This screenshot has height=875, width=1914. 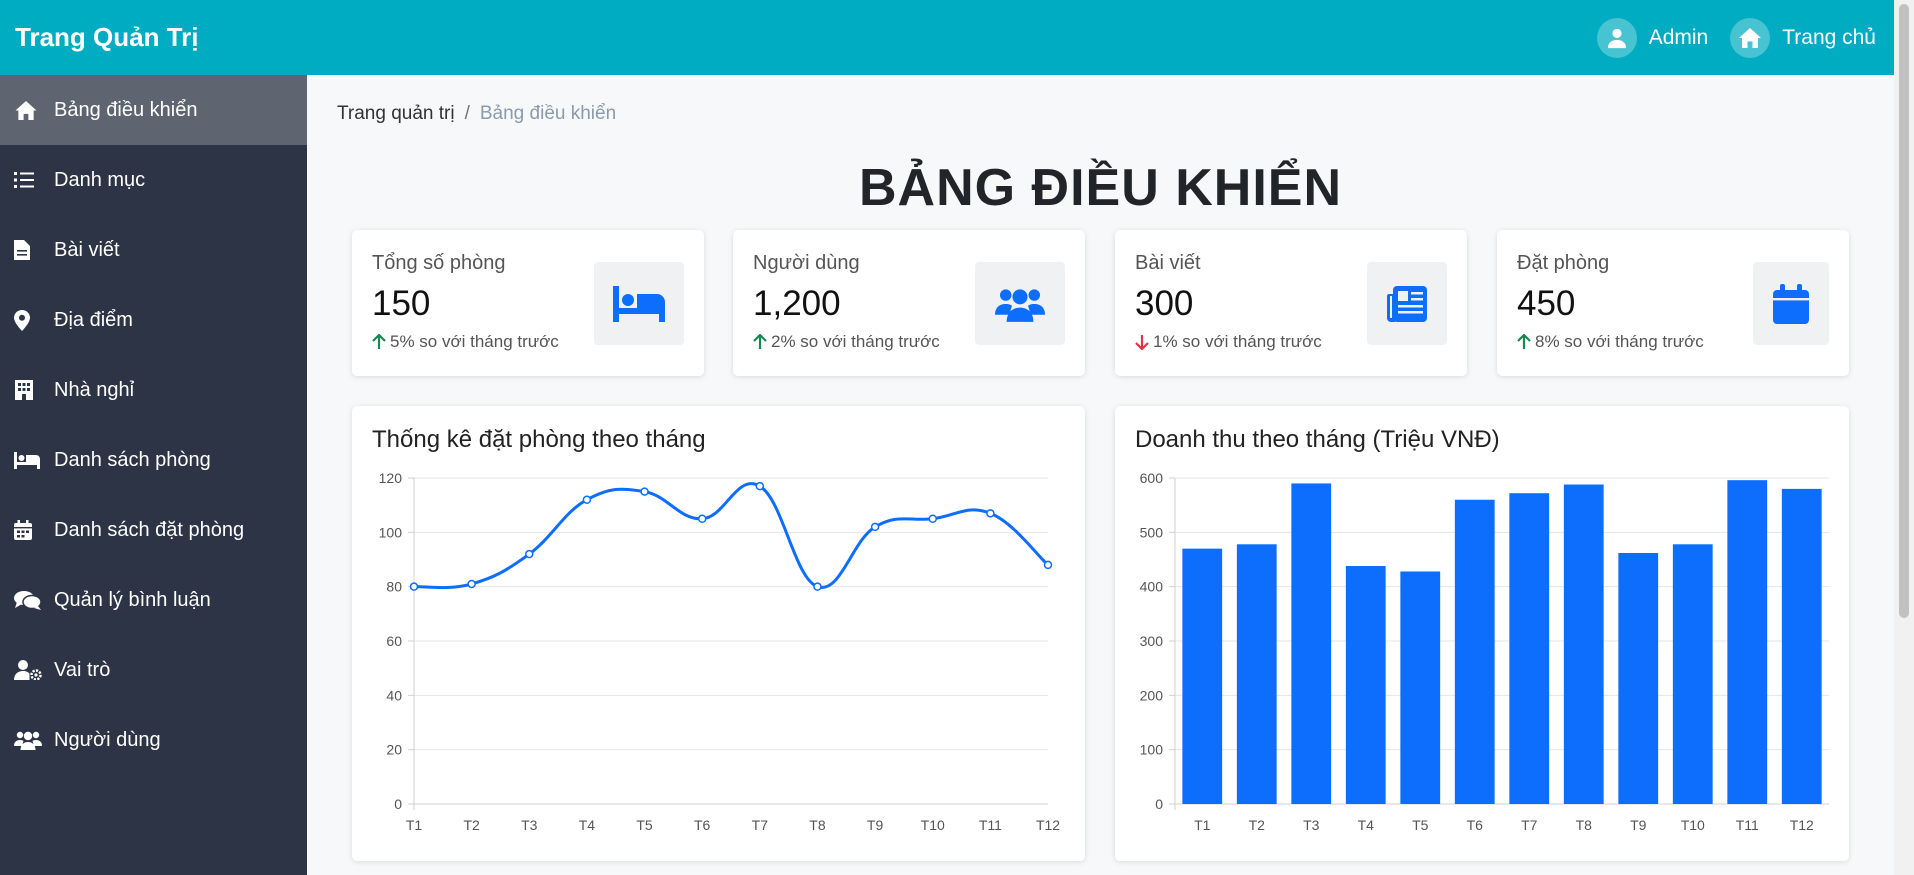 I want to click on sidebar-item-rooms: Danh sách phòng, so click(x=153, y=460).